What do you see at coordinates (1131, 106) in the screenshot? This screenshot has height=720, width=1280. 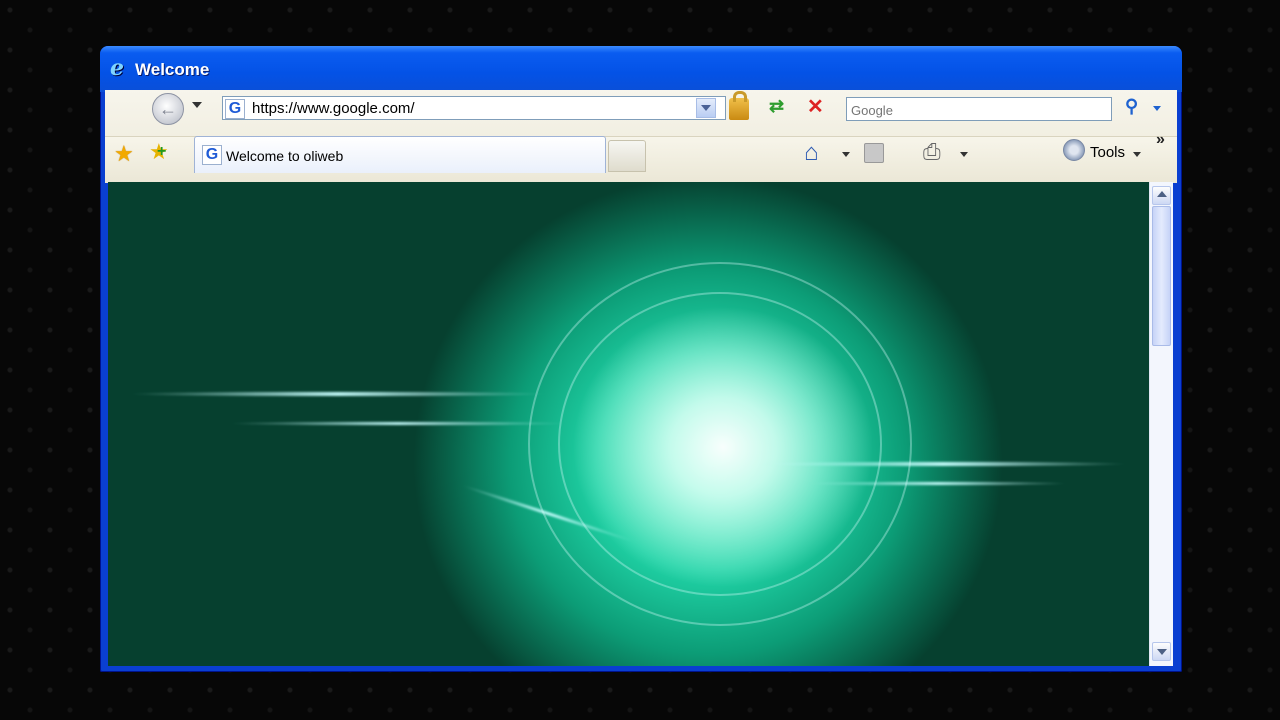 I see `search-icon: ⚲` at bounding box center [1131, 106].